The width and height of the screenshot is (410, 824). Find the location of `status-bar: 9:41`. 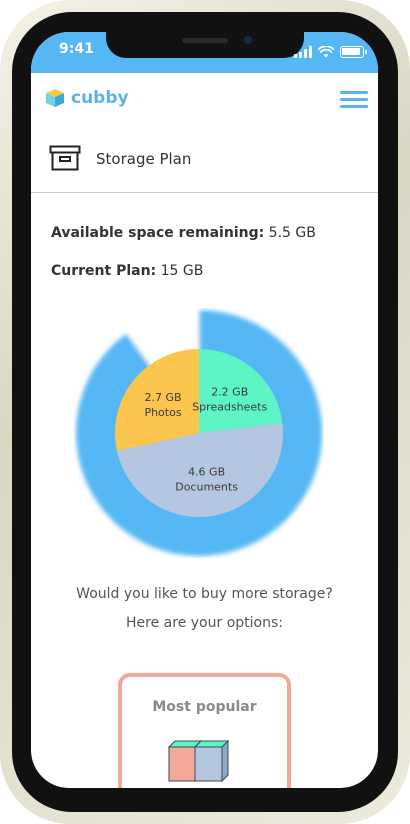

status-bar: 9:41 is located at coordinates (204, 52).